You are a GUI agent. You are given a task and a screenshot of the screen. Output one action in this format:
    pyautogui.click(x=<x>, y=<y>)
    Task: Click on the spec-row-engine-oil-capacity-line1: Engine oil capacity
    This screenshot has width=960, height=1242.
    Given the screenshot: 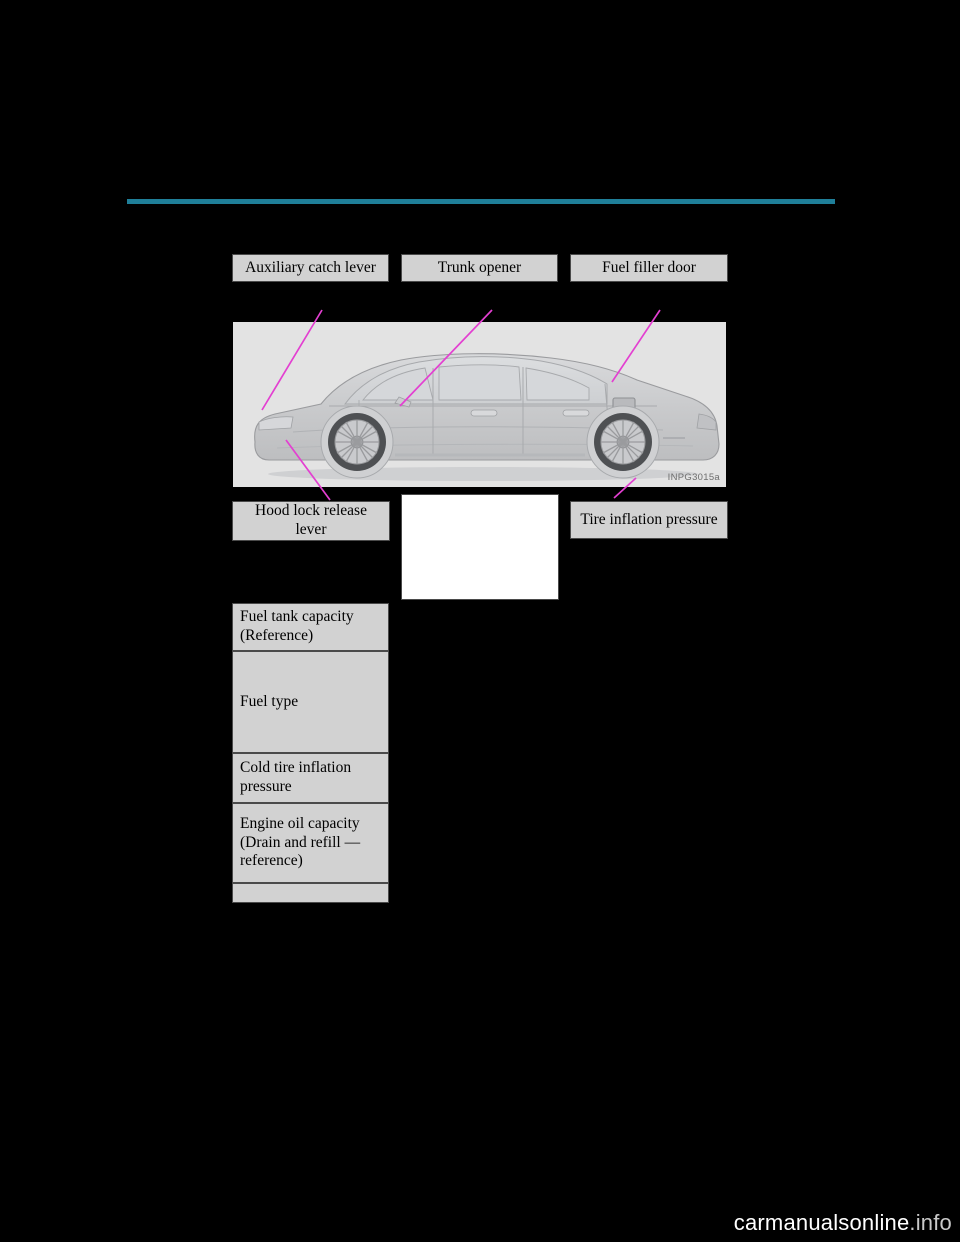 What is the action you would take?
    pyautogui.click(x=300, y=823)
    